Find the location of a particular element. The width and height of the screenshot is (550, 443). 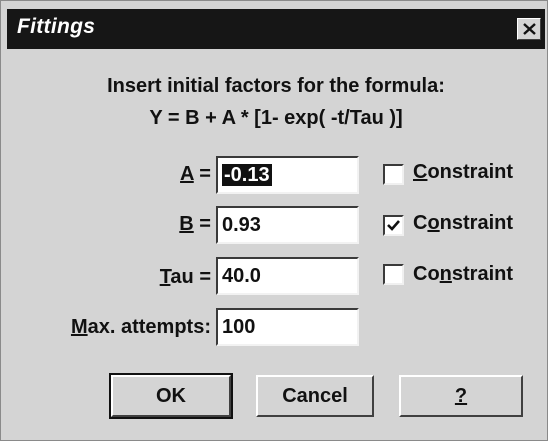

b-constraint-checkbox is located at coordinates (393, 225).